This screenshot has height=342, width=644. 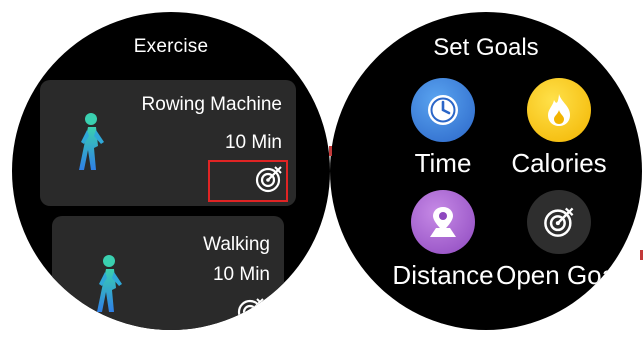 I want to click on time-goal-button, so click(x=443, y=110).